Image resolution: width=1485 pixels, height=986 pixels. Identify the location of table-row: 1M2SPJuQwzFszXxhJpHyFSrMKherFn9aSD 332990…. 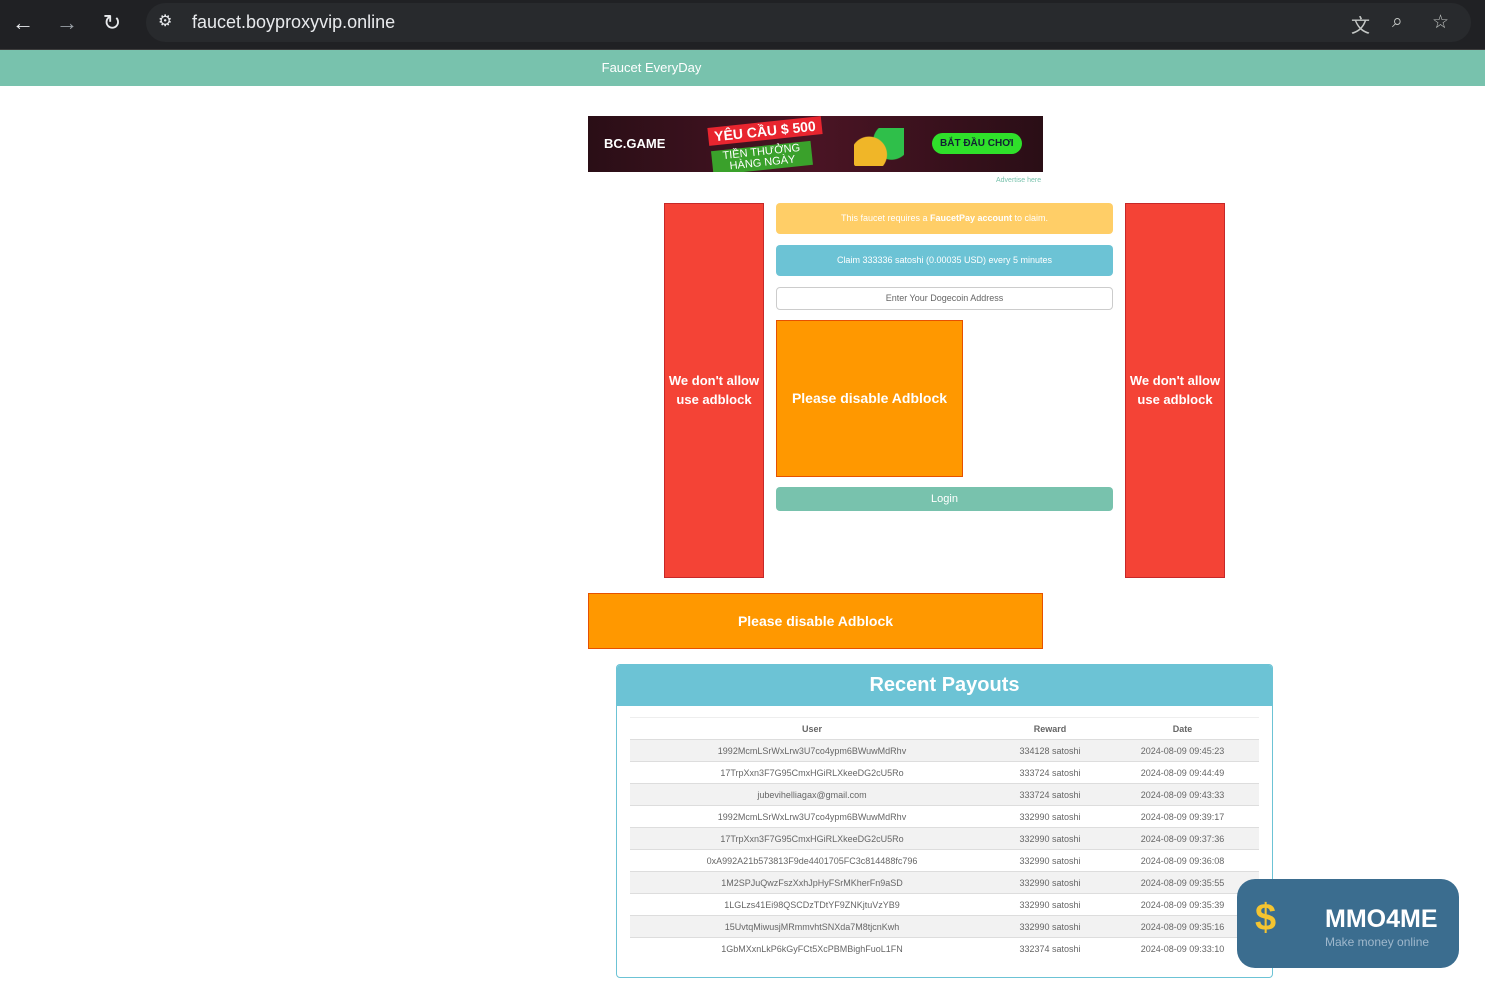
(944, 882).